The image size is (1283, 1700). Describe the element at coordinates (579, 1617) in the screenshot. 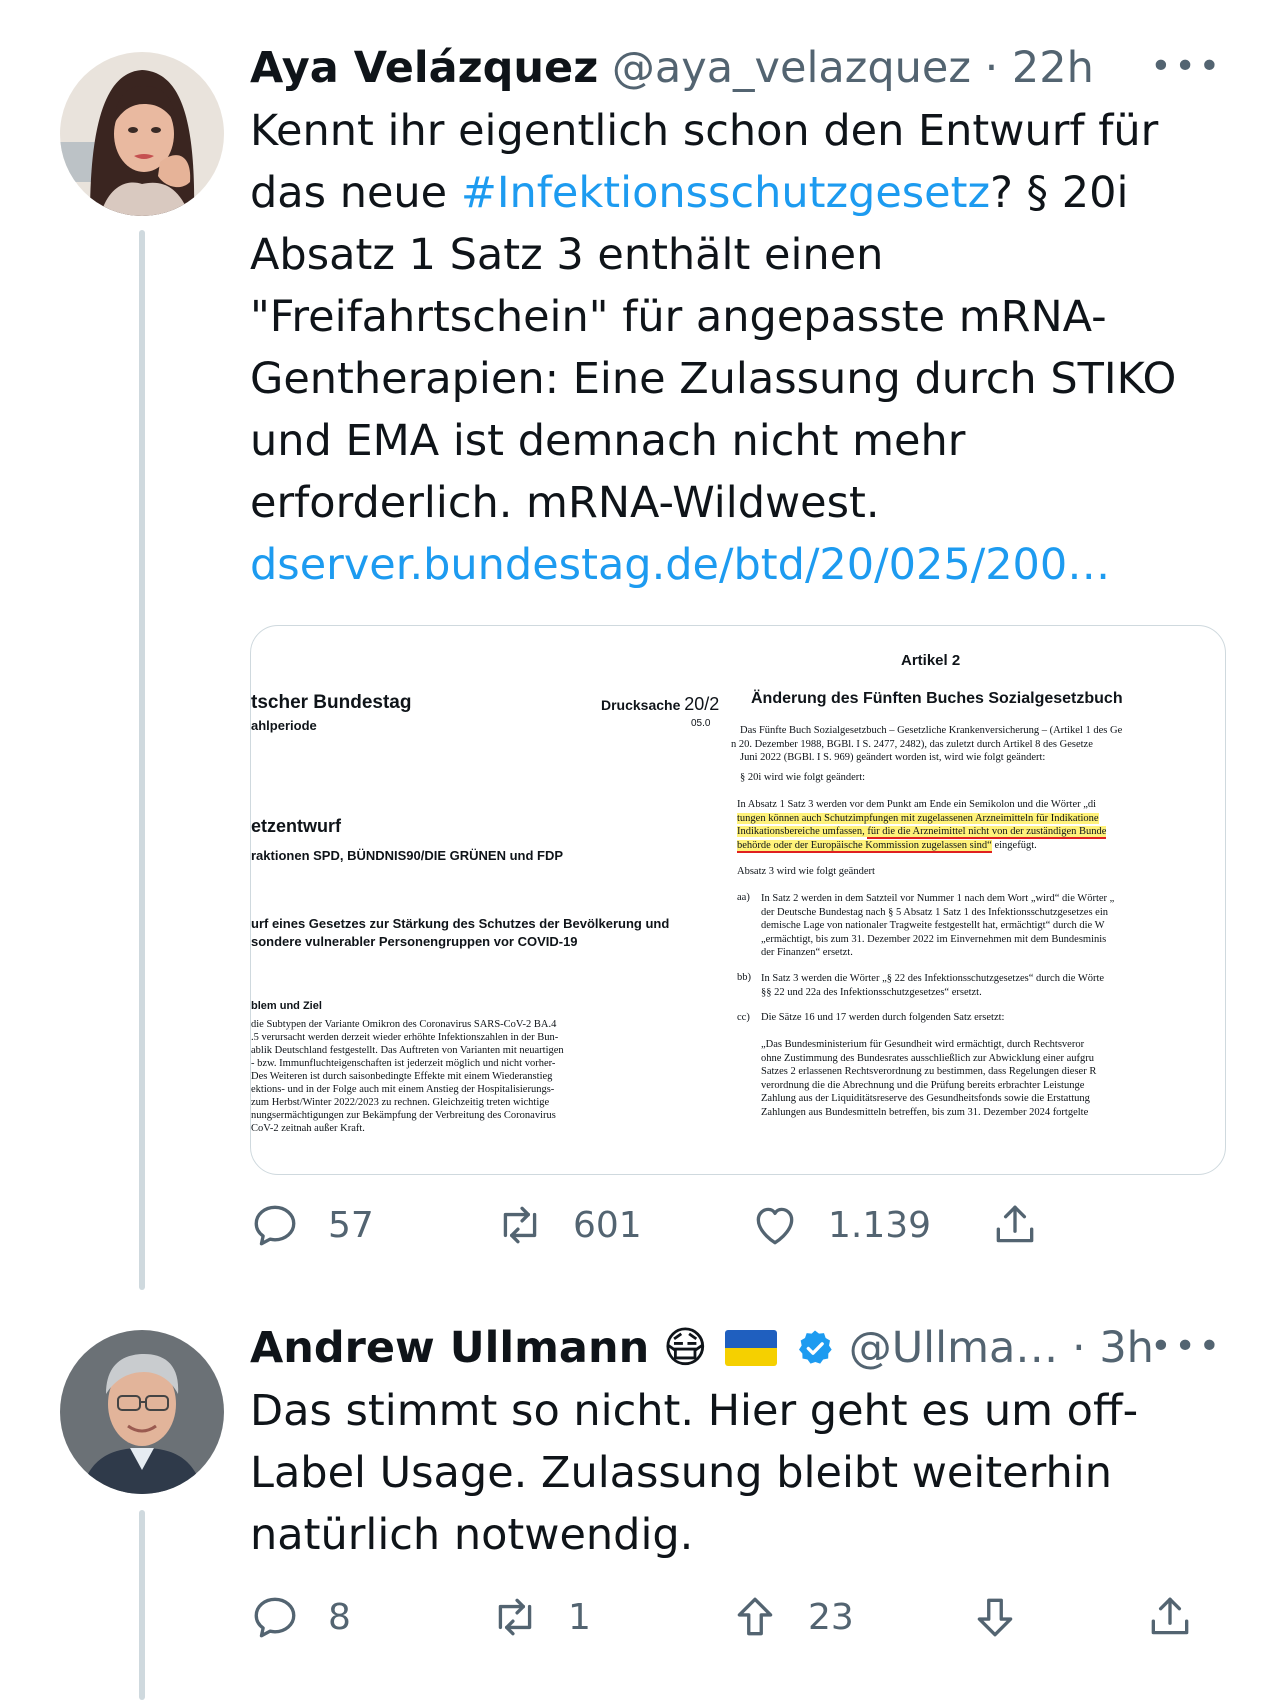

I see `retweet-count: 1` at that location.